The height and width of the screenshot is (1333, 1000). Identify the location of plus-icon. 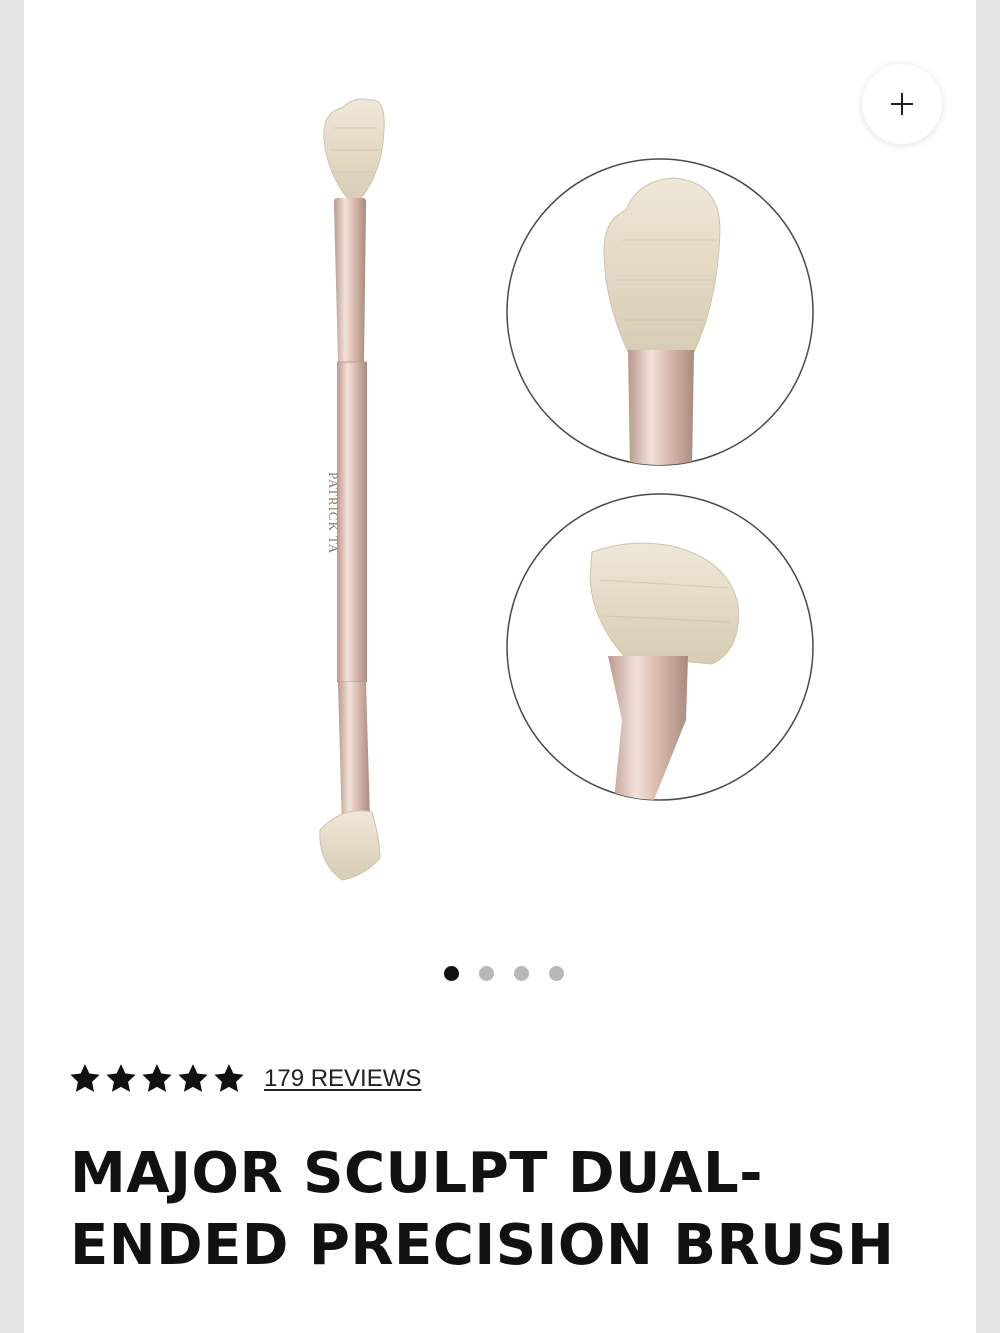
(902, 104).